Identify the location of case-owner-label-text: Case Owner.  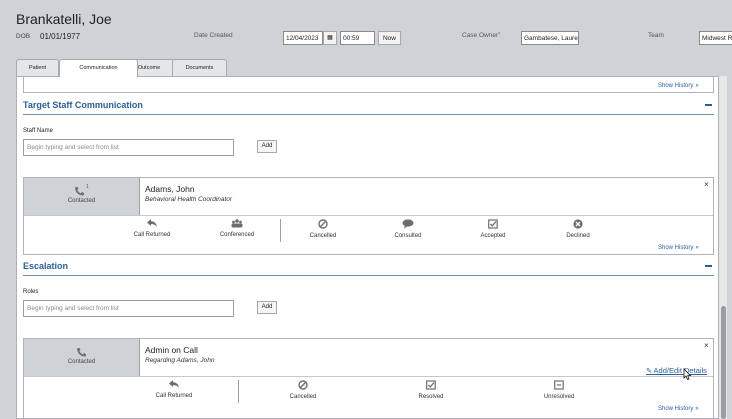
(480, 35).